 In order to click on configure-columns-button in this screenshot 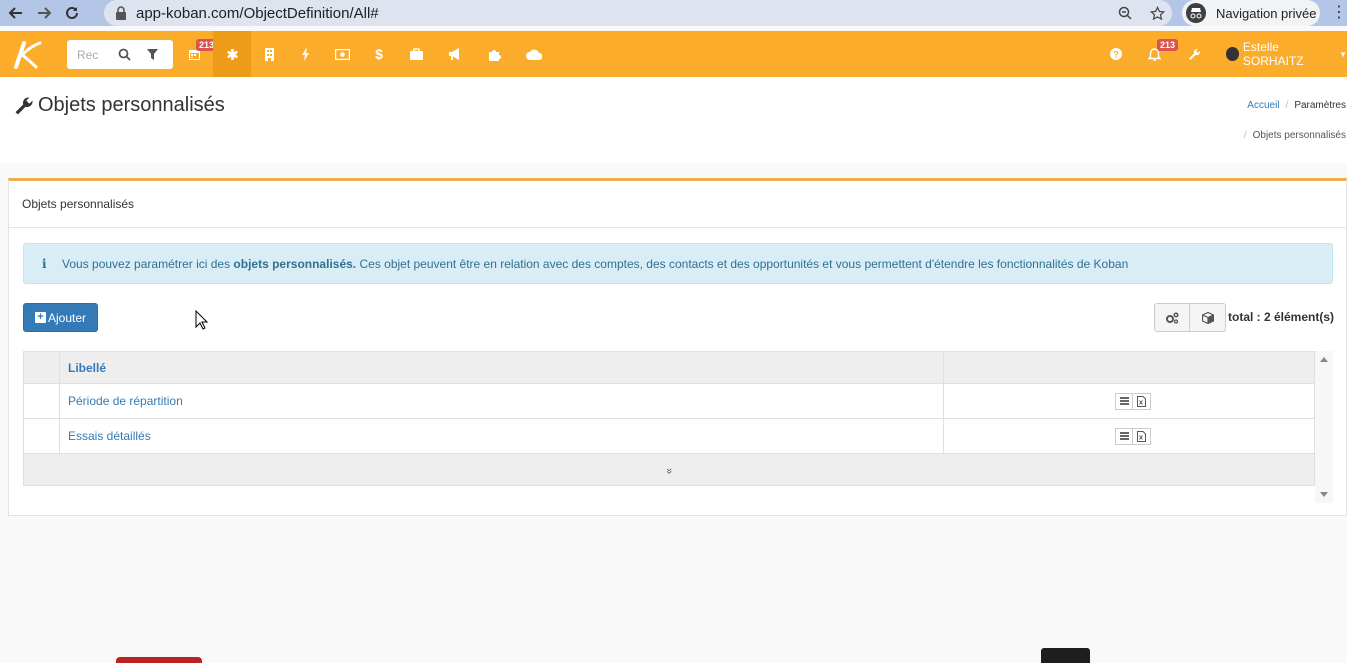, I will do `click(1172, 317)`.